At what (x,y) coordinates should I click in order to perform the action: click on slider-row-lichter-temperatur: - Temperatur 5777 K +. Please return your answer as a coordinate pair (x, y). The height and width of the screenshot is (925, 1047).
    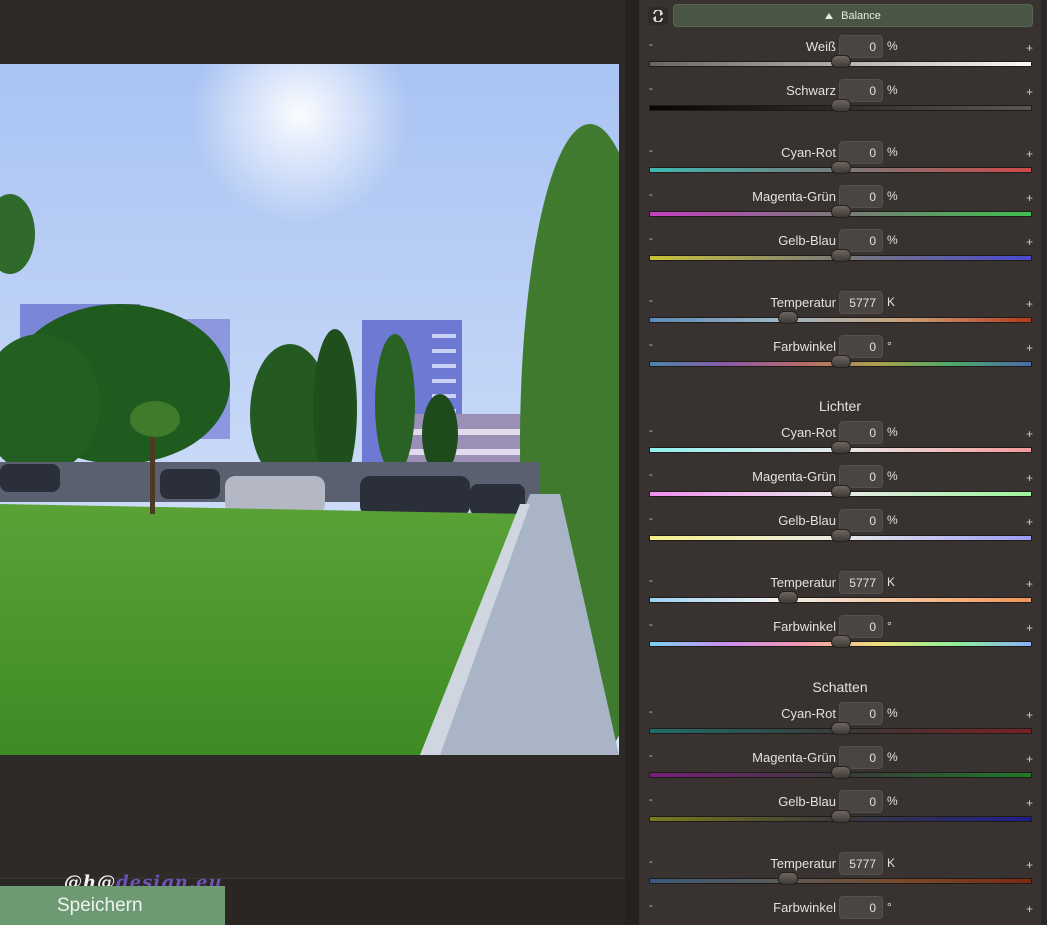
    Looking at the image, I should click on (840, 593).